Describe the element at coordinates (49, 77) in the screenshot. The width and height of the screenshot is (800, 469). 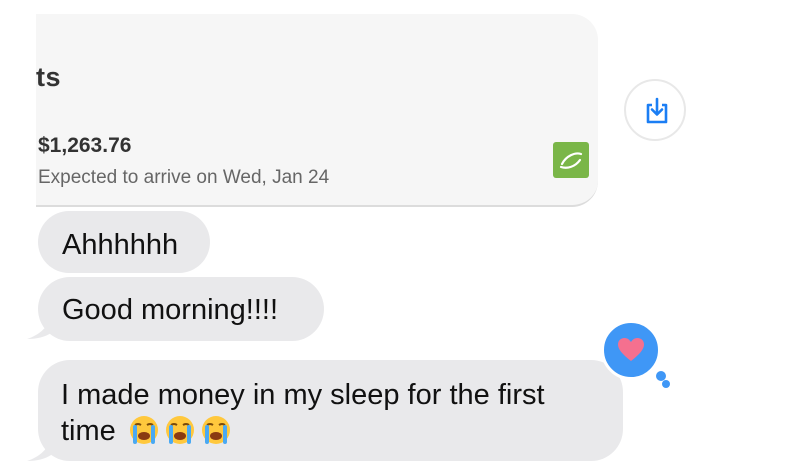
I see `card-title: ts` at that location.